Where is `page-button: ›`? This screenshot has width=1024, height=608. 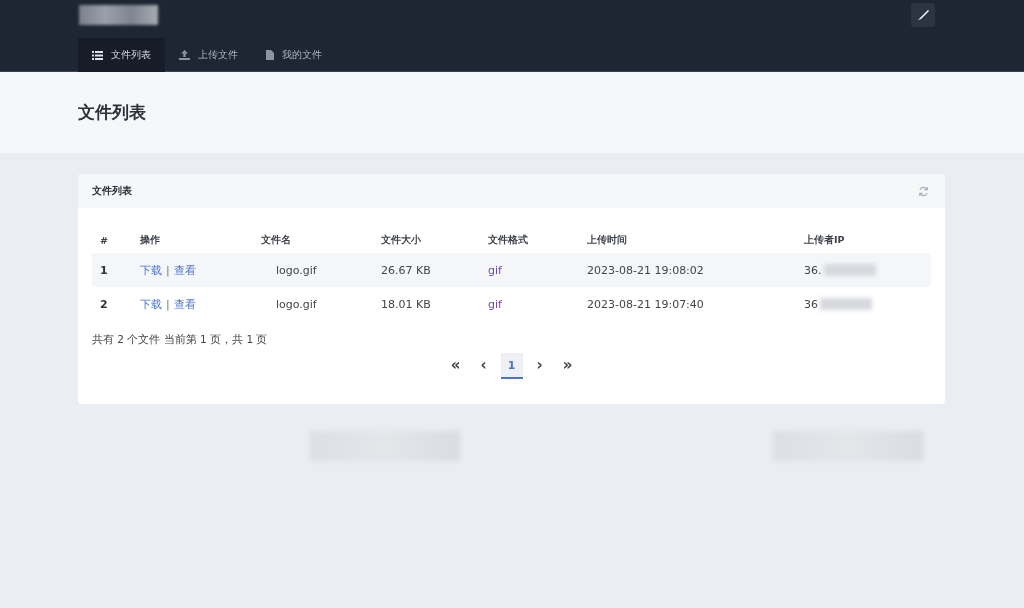 page-button: › is located at coordinates (539, 366).